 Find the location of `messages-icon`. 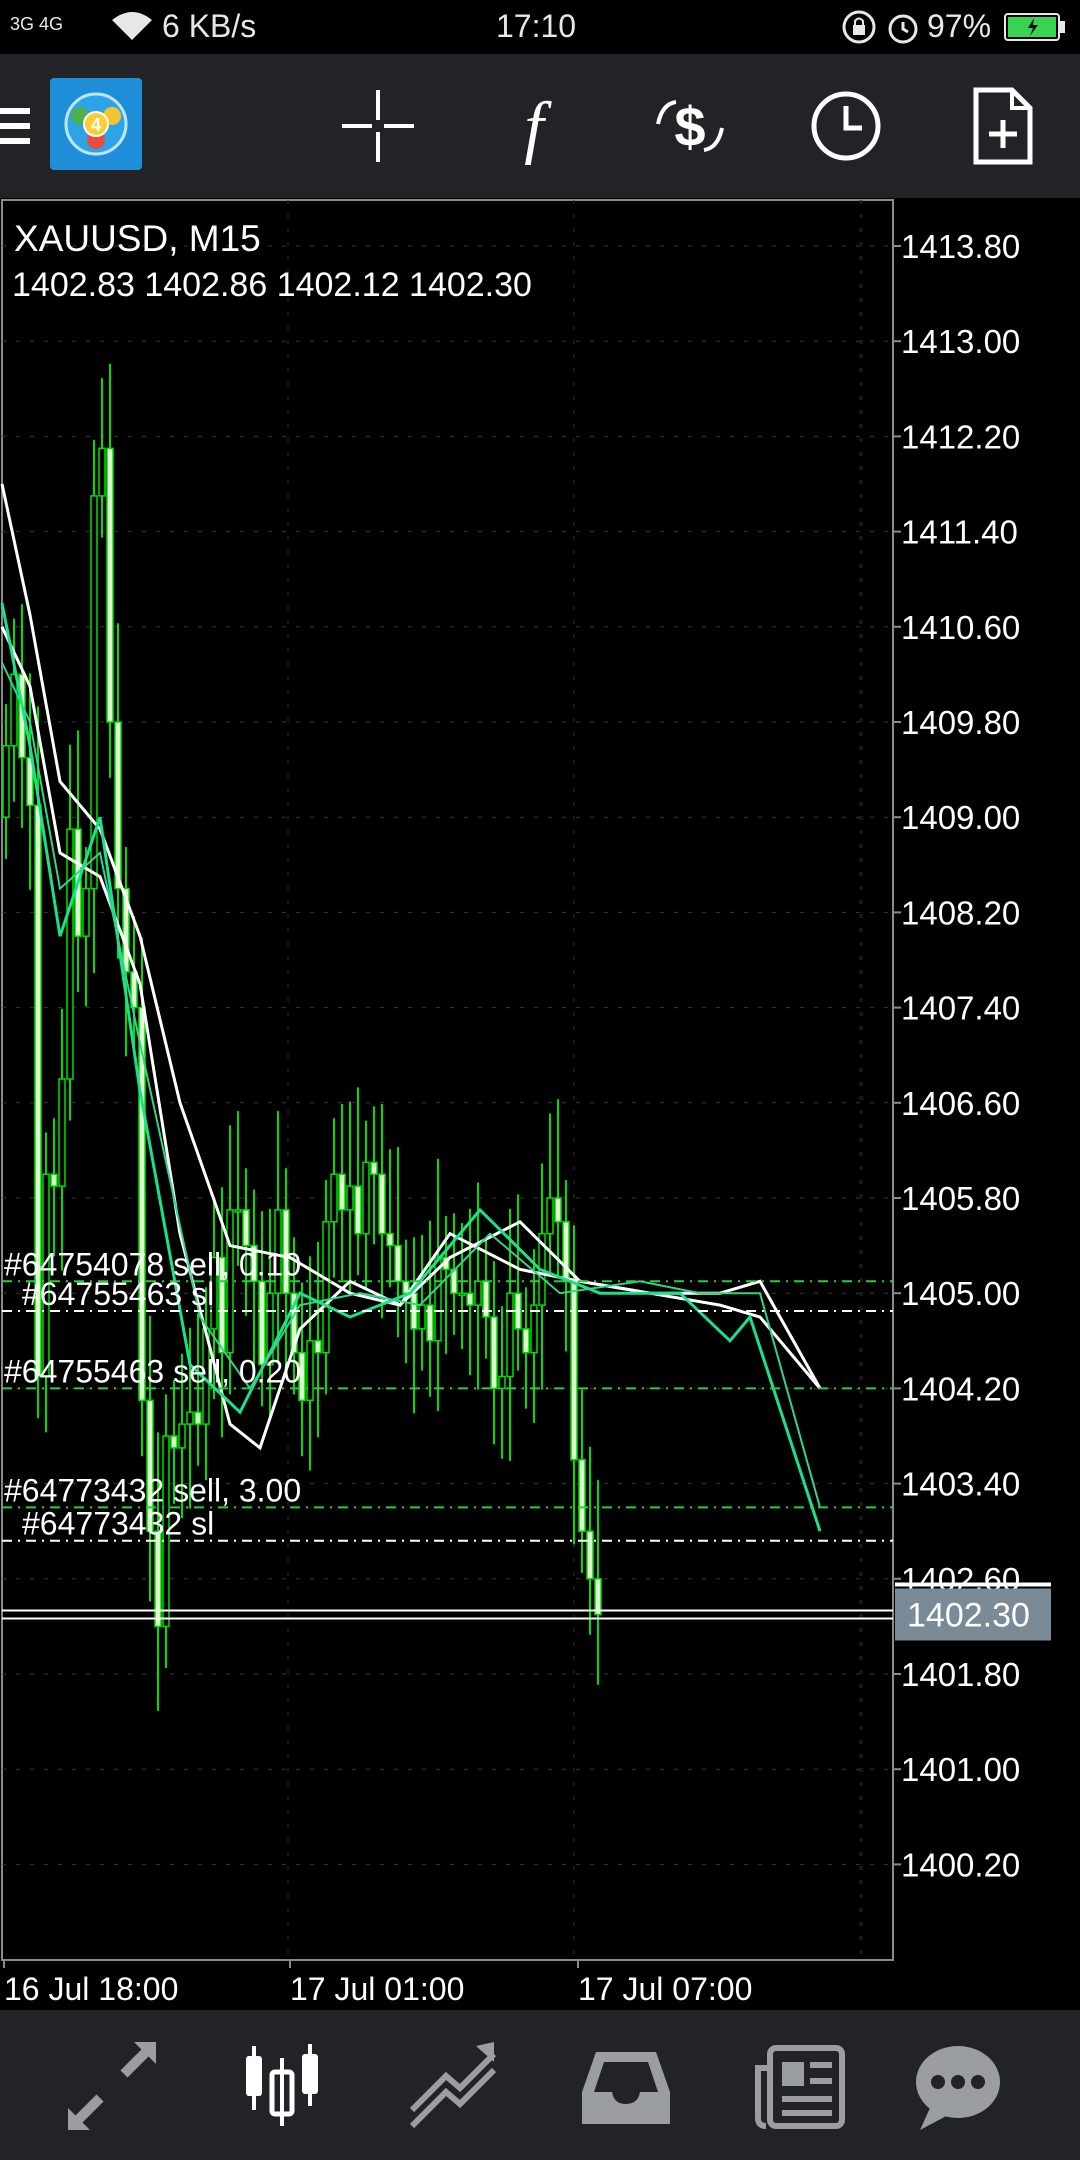

messages-icon is located at coordinates (958, 2086).